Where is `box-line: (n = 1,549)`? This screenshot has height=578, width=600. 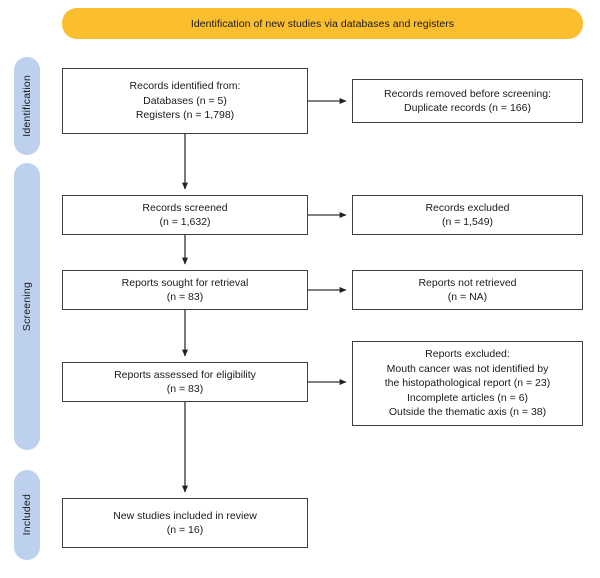
box-line: (n = 1,549) is located at coordinates (467, 222).